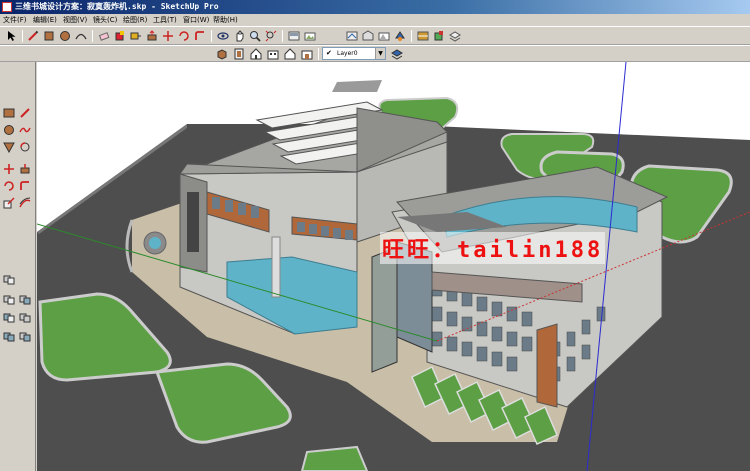 This screenshot has width=750, height=471. I want to click on iso-view-icon, so click(222, 54).